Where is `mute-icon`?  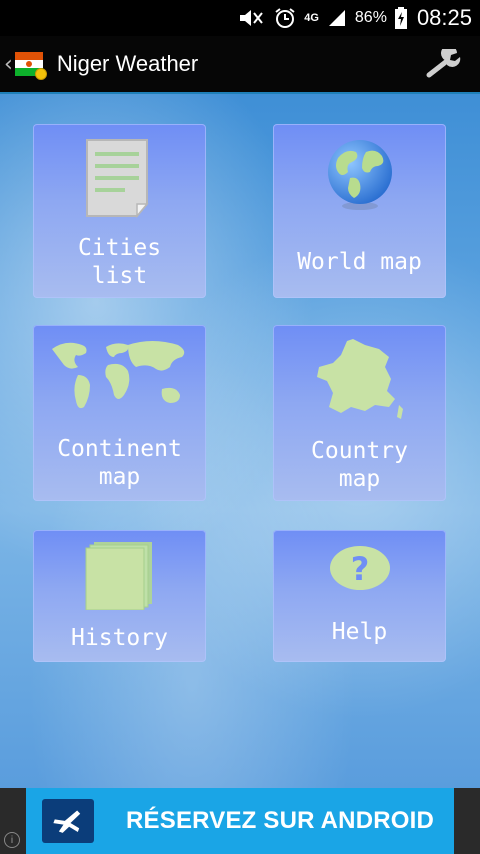
mute-icon is located at coordinates (252, 18).